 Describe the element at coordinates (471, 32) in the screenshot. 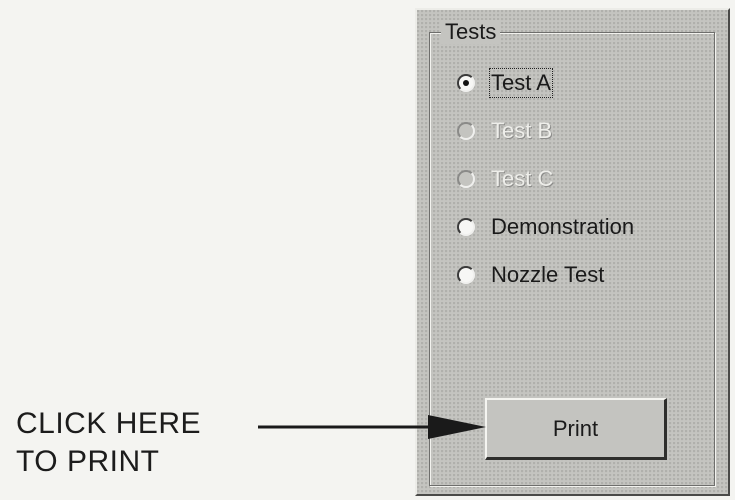

I see `tests-group-title: Tests` at that location.